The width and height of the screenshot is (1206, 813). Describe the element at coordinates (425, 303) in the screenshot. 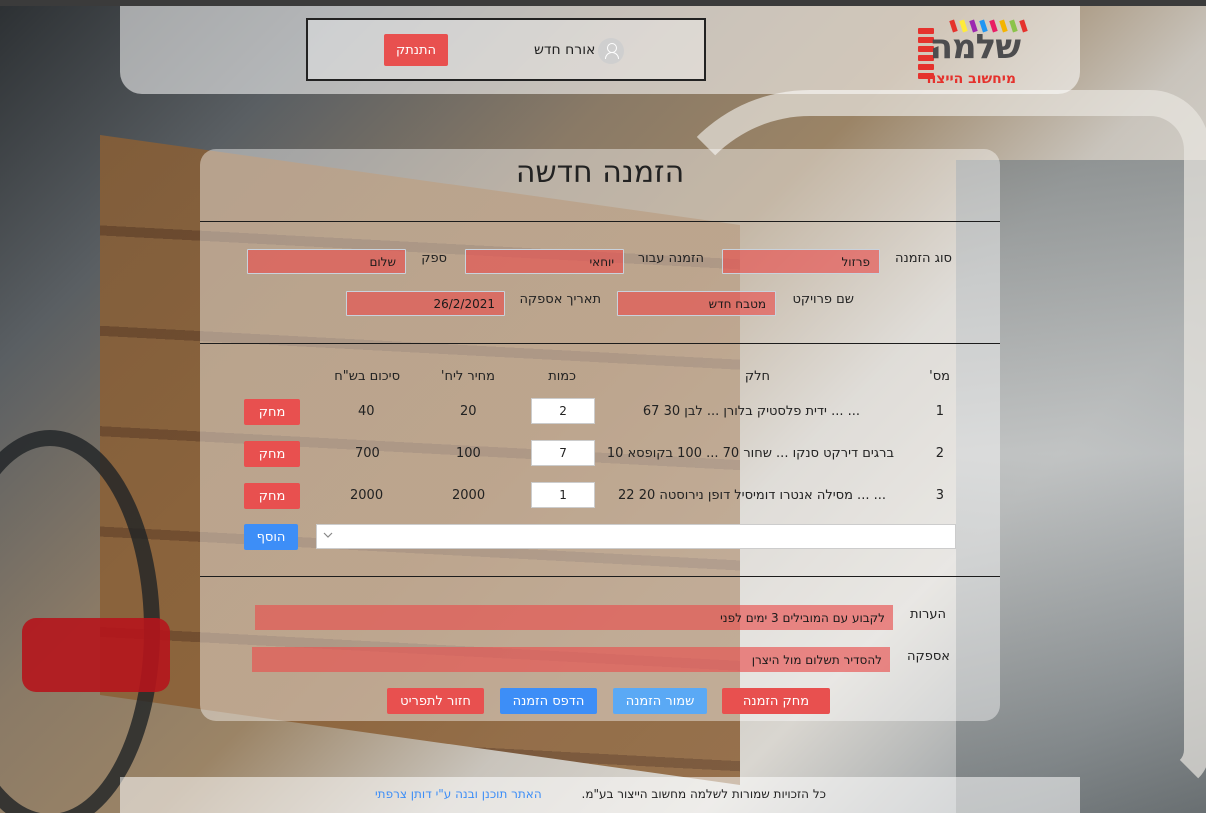

I see `delivery-date-field: 26/2/2021` at that location.